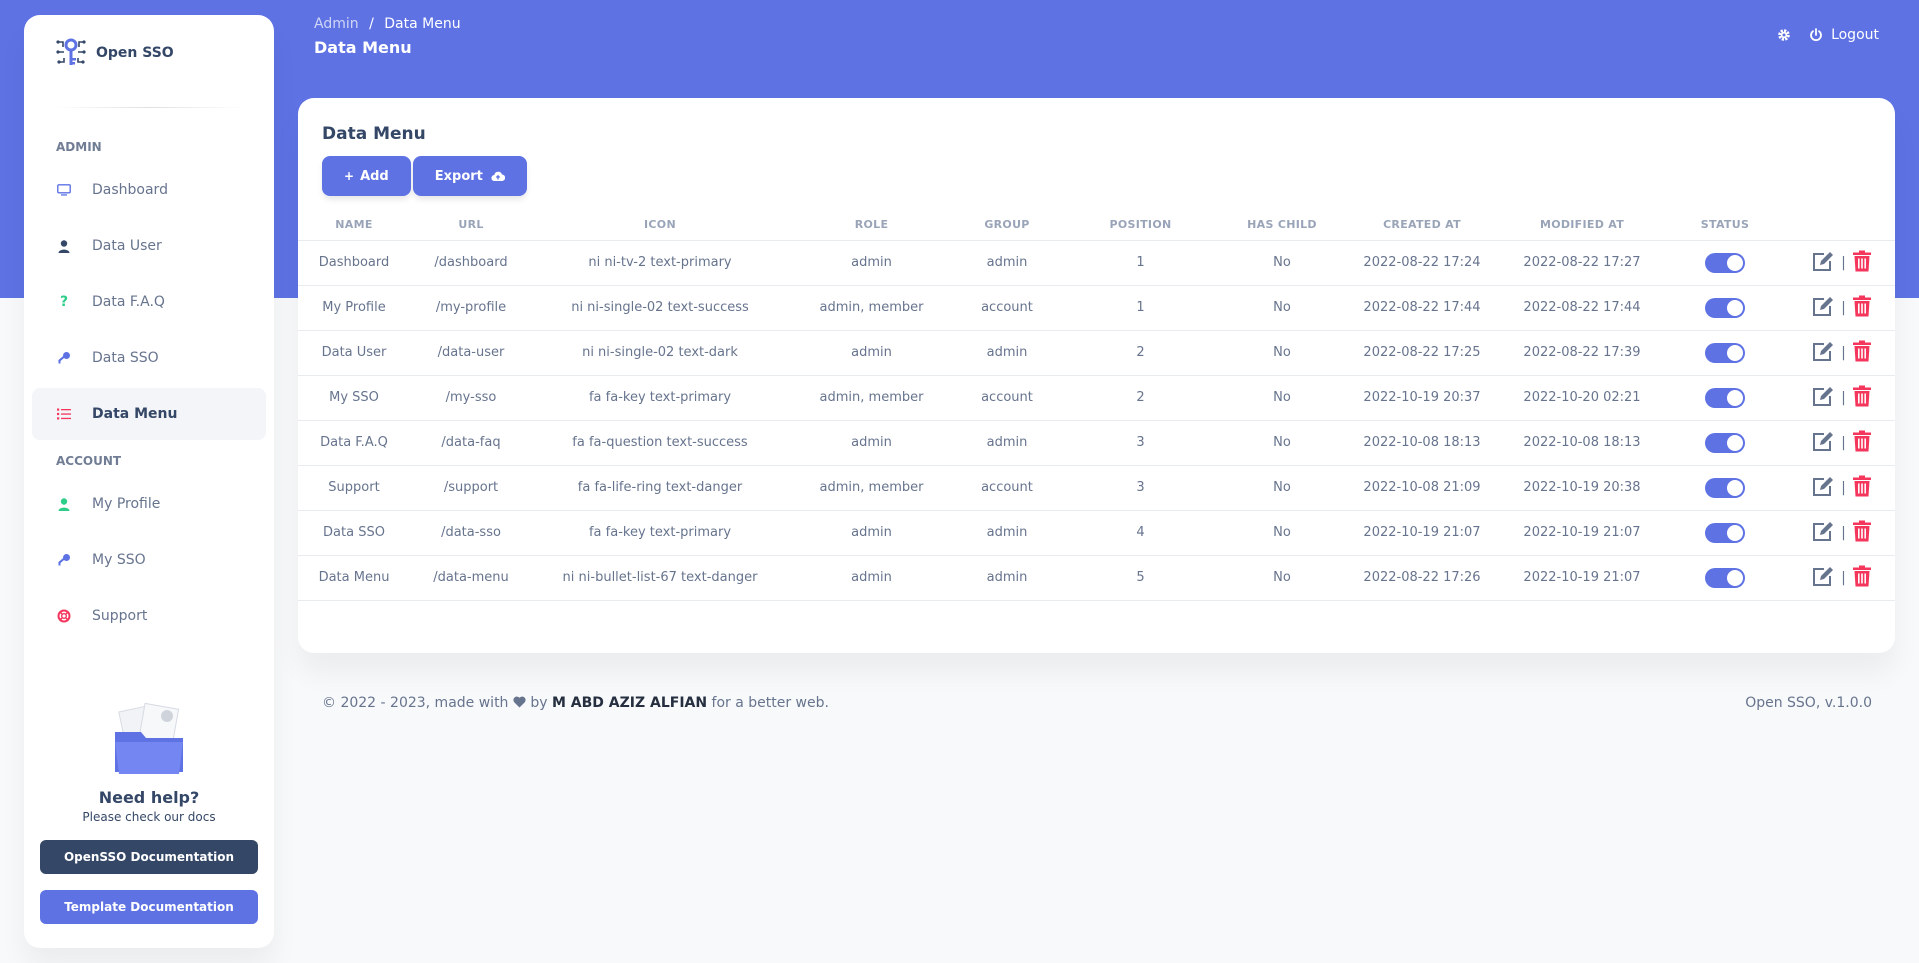  Describe the element at coordinates (1422, 225) in the screenshot. I see `column-header-created-at: Created At` at that location.